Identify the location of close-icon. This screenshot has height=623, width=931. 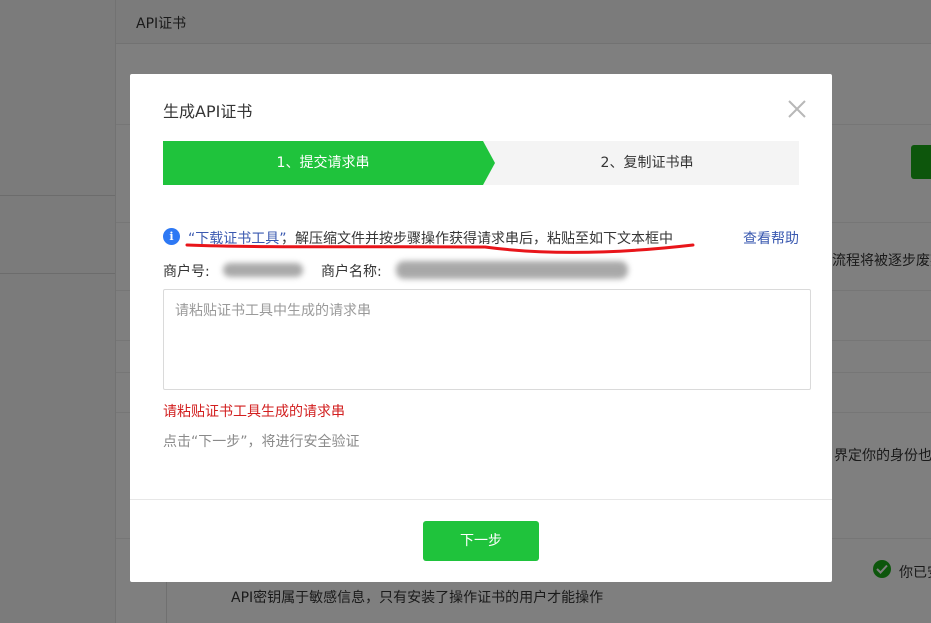
(797, 109).